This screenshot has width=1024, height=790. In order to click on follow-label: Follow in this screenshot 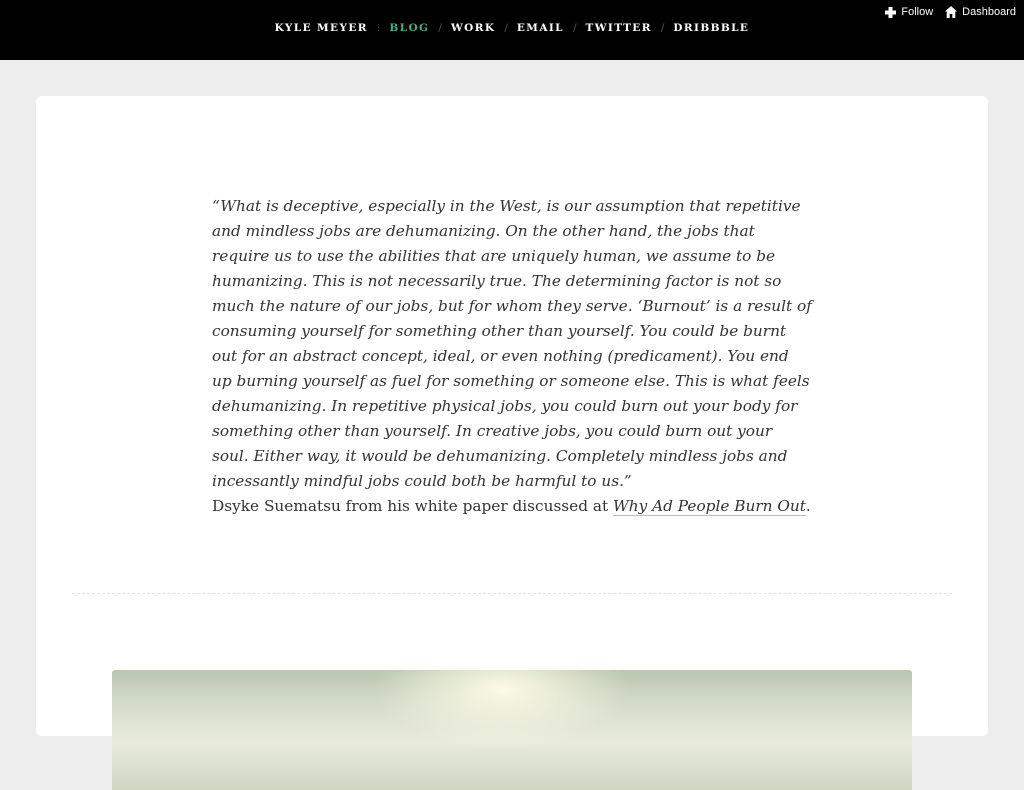, I will do `click(917, 12)`.